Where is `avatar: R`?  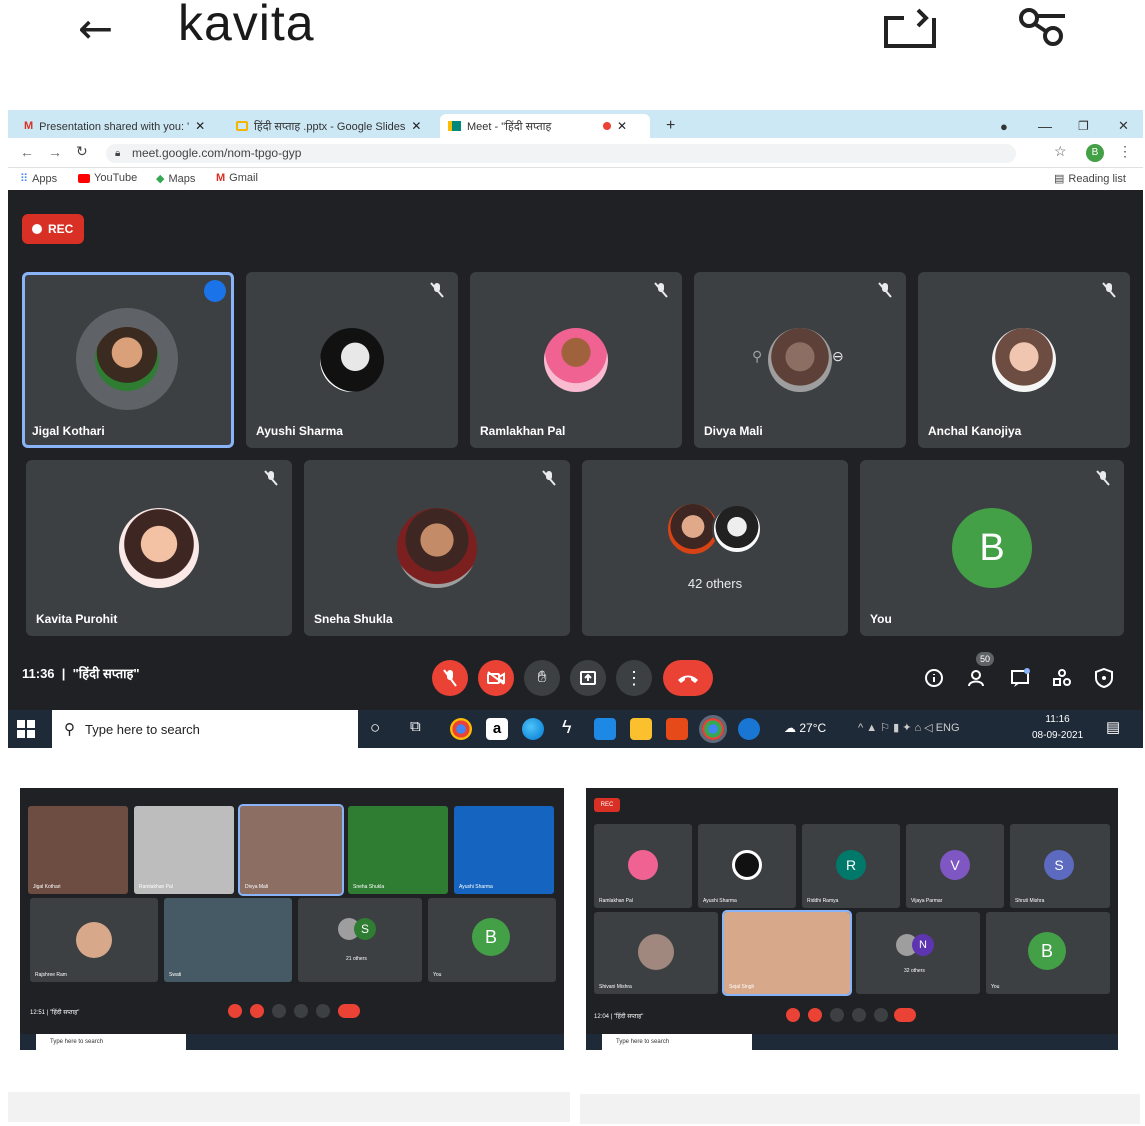
avatar: R is located at coordinates (851, 865).